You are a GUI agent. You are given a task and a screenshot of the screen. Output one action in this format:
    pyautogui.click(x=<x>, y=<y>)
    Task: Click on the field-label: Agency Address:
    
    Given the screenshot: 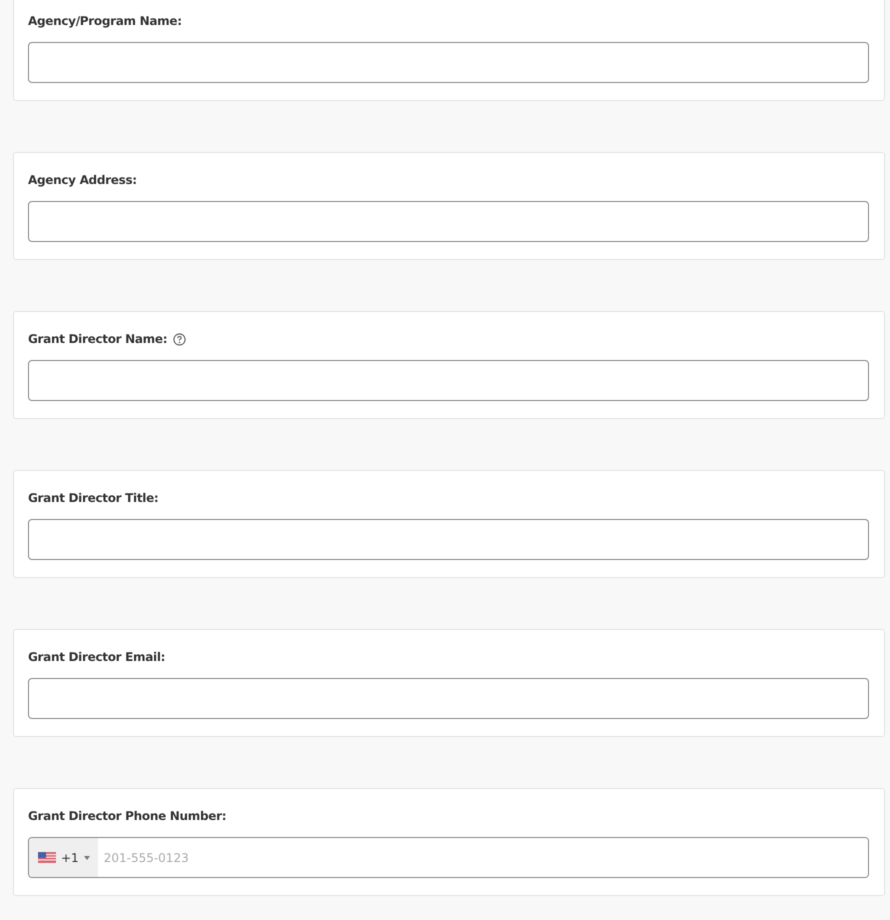 What is the action you would take?
    pyautogui.click(x=82, y=180)
    